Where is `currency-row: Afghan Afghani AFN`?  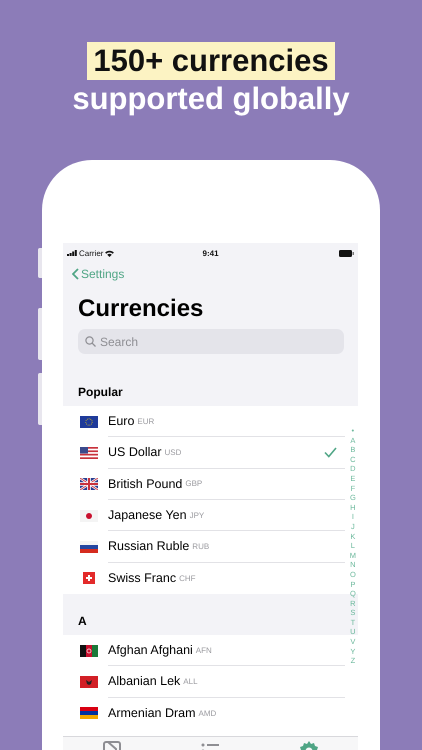 currency-row: Afghan Afghani AFN is located at coordinates (204, 650).